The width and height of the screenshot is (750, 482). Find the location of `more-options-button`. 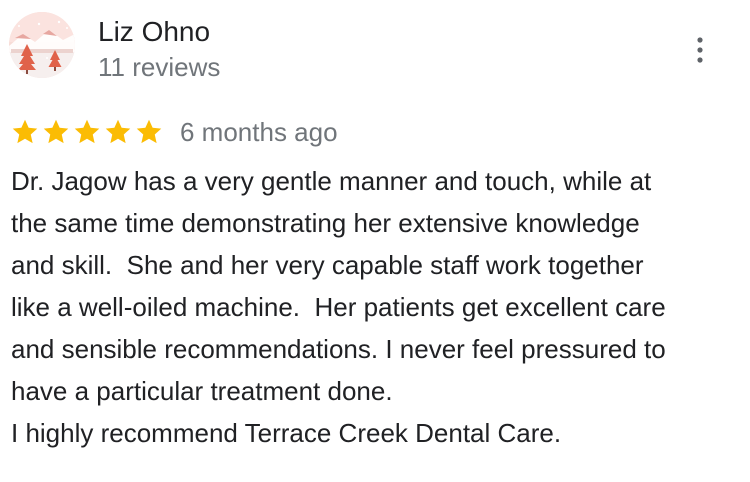

more-options-button is located at coordinates (700, 50).